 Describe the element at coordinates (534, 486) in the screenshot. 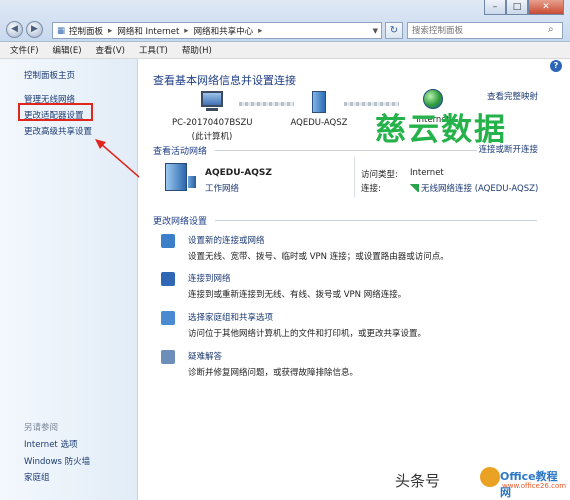

I see `watermark-office-url: www.office26.com` at that location.